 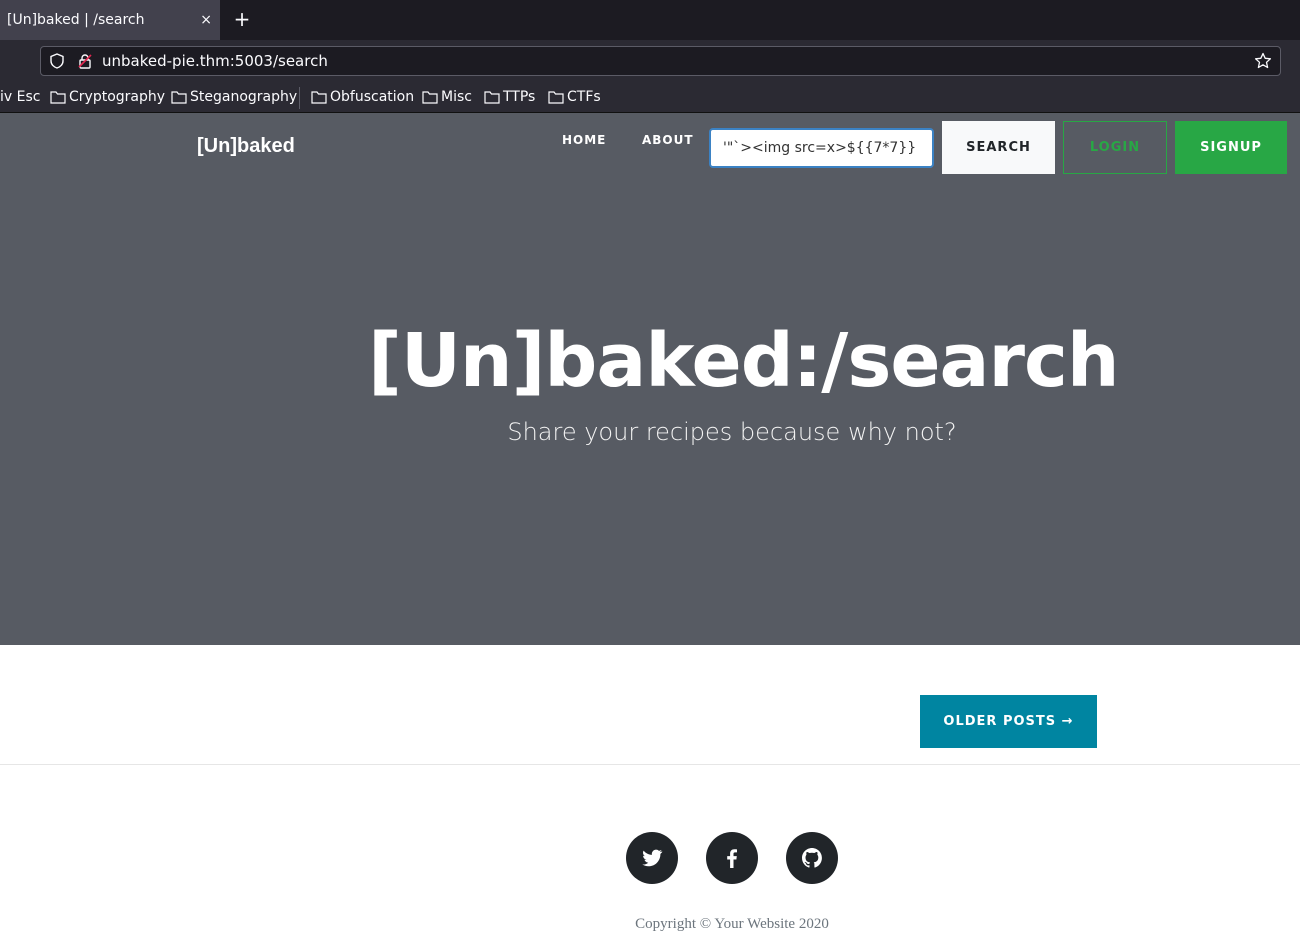 What do you see at coordinates (362, 97) in the screenshot?
I see `bookmark-obfuscation: Obfuscation` at bounding box center [362, 97].